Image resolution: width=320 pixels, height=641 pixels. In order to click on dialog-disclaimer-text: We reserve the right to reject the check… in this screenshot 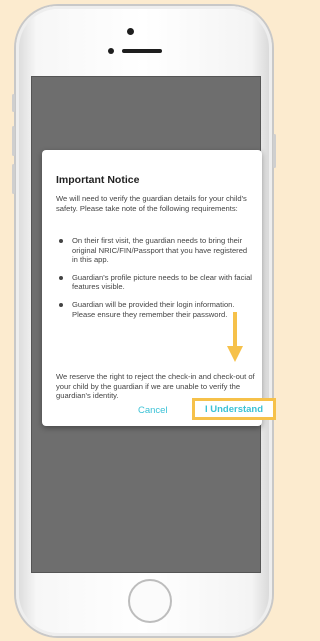, I will do `click(155, 386)`.